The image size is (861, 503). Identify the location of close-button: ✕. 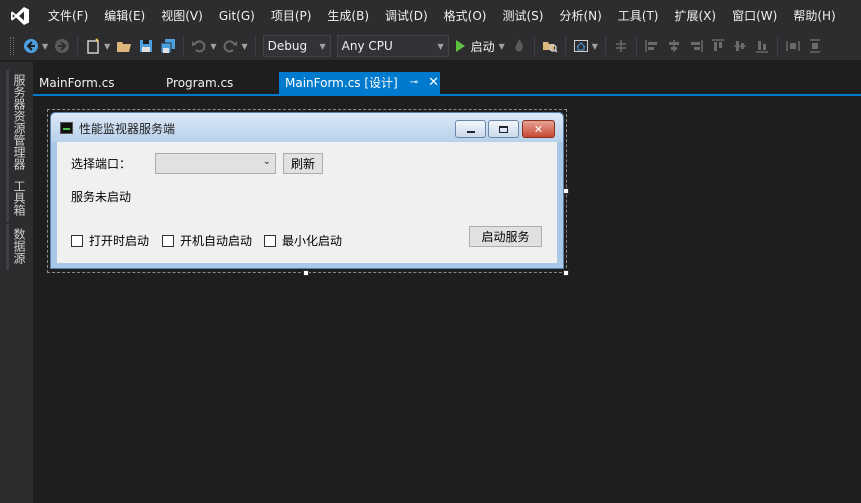
(538, 129).